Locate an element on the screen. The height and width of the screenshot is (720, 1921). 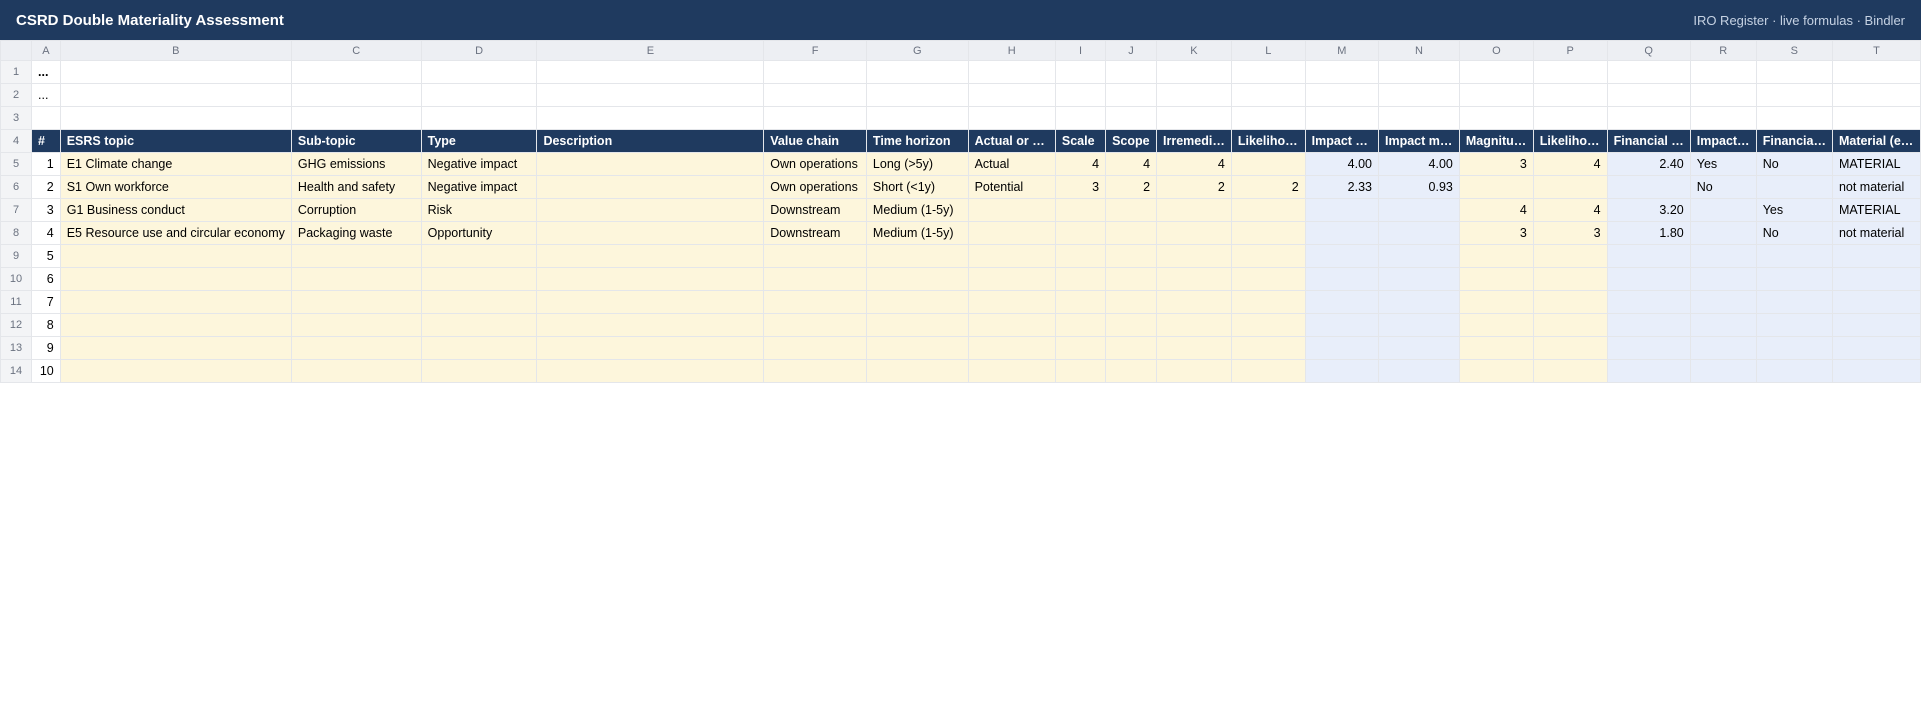
table-cell: Opportunity is located at coordinates (479, 233).